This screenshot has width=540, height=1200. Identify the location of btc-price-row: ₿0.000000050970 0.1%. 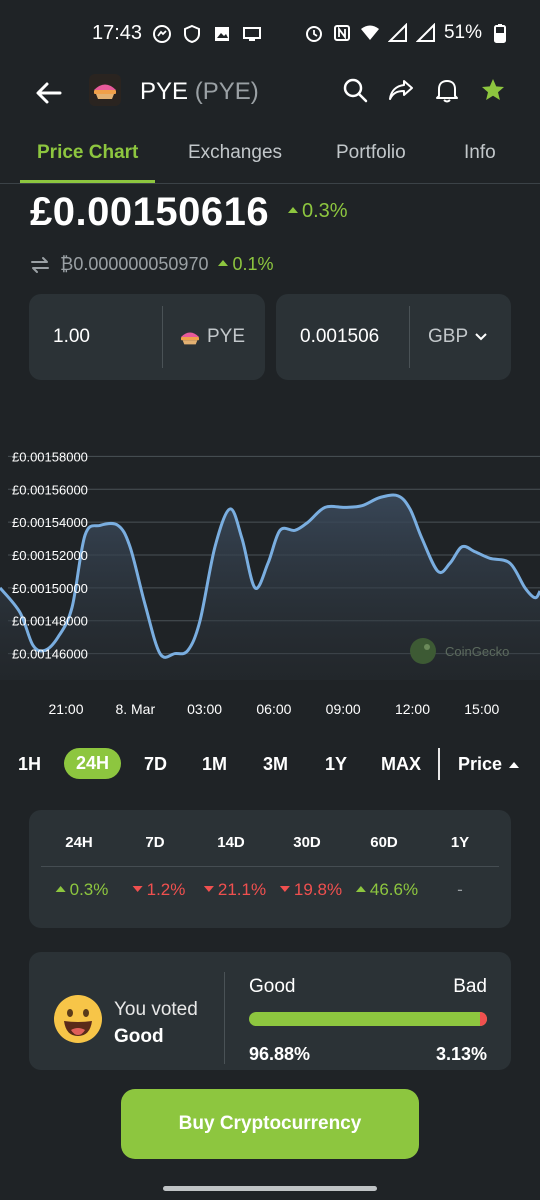
(152, 264).